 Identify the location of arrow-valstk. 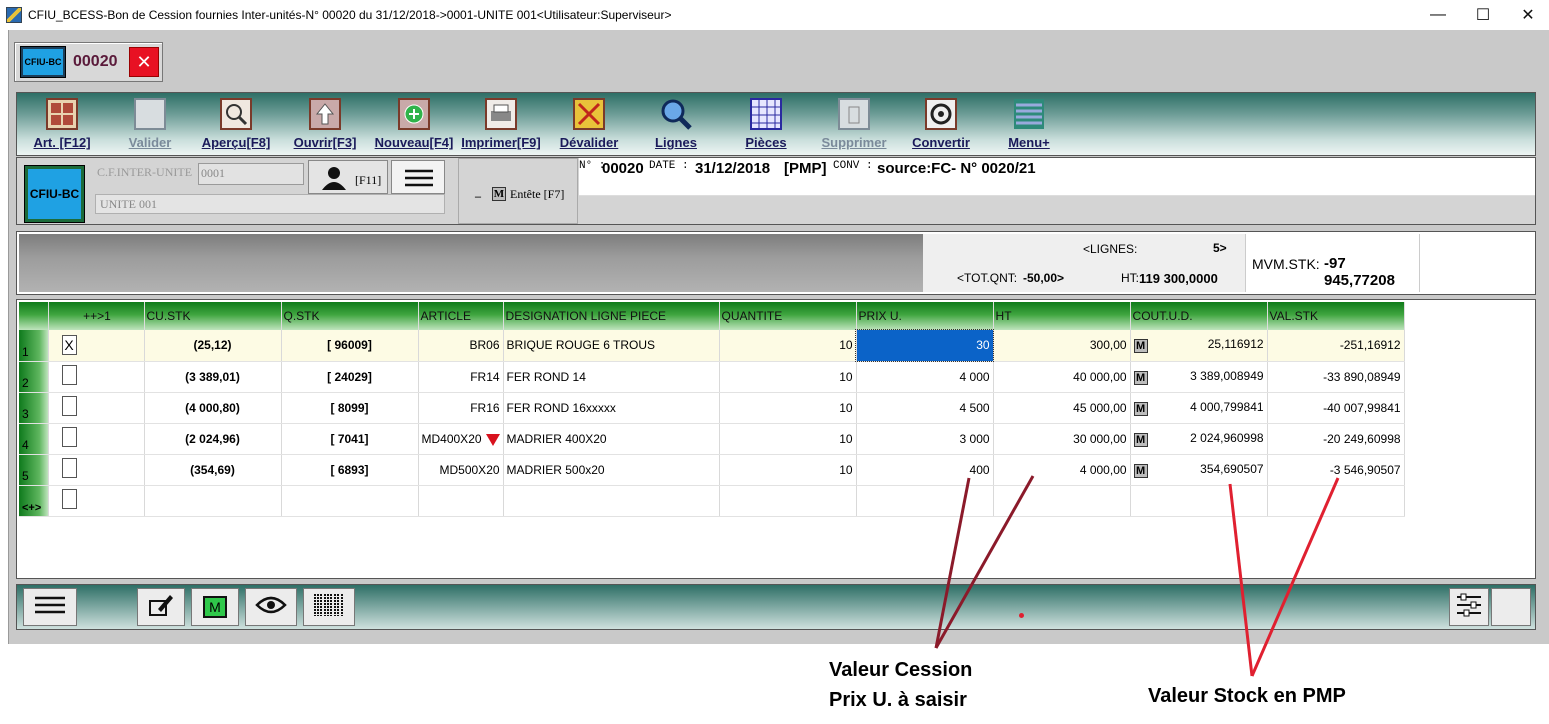
(1295, 577).